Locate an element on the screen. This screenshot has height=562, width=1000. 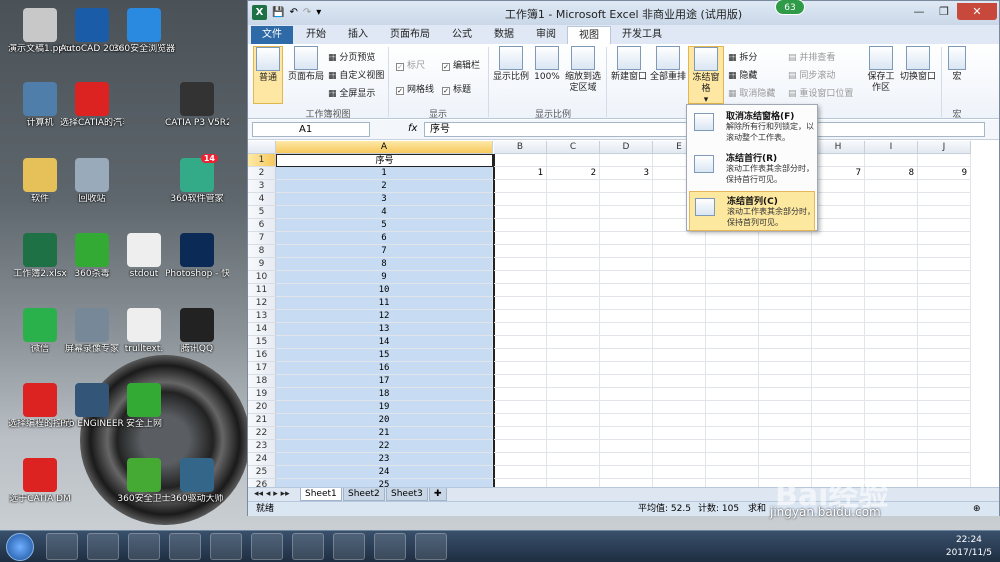
table-cell: 2 is located at coordinates (573, 173).